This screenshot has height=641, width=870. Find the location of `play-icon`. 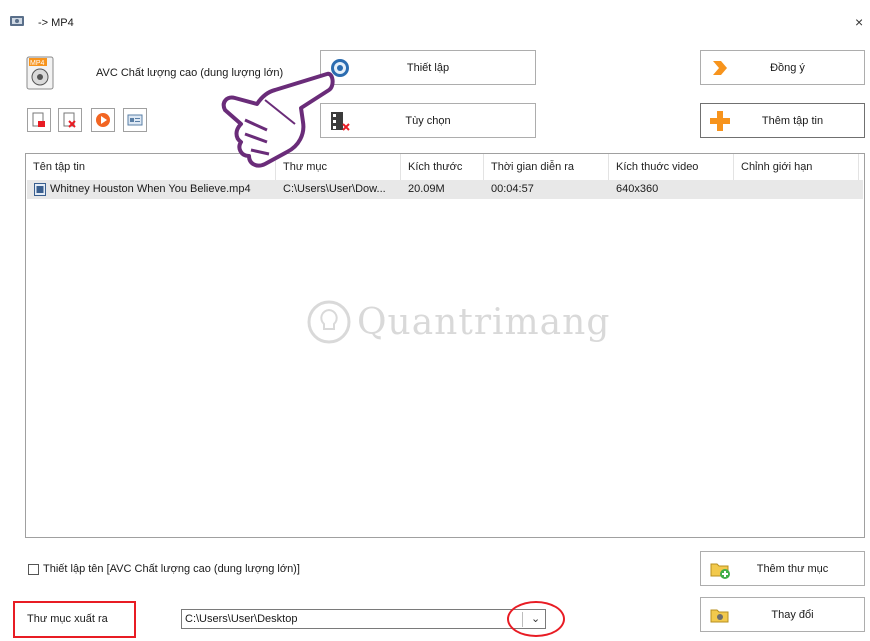

play-icon is located at coordinates (103, 120).